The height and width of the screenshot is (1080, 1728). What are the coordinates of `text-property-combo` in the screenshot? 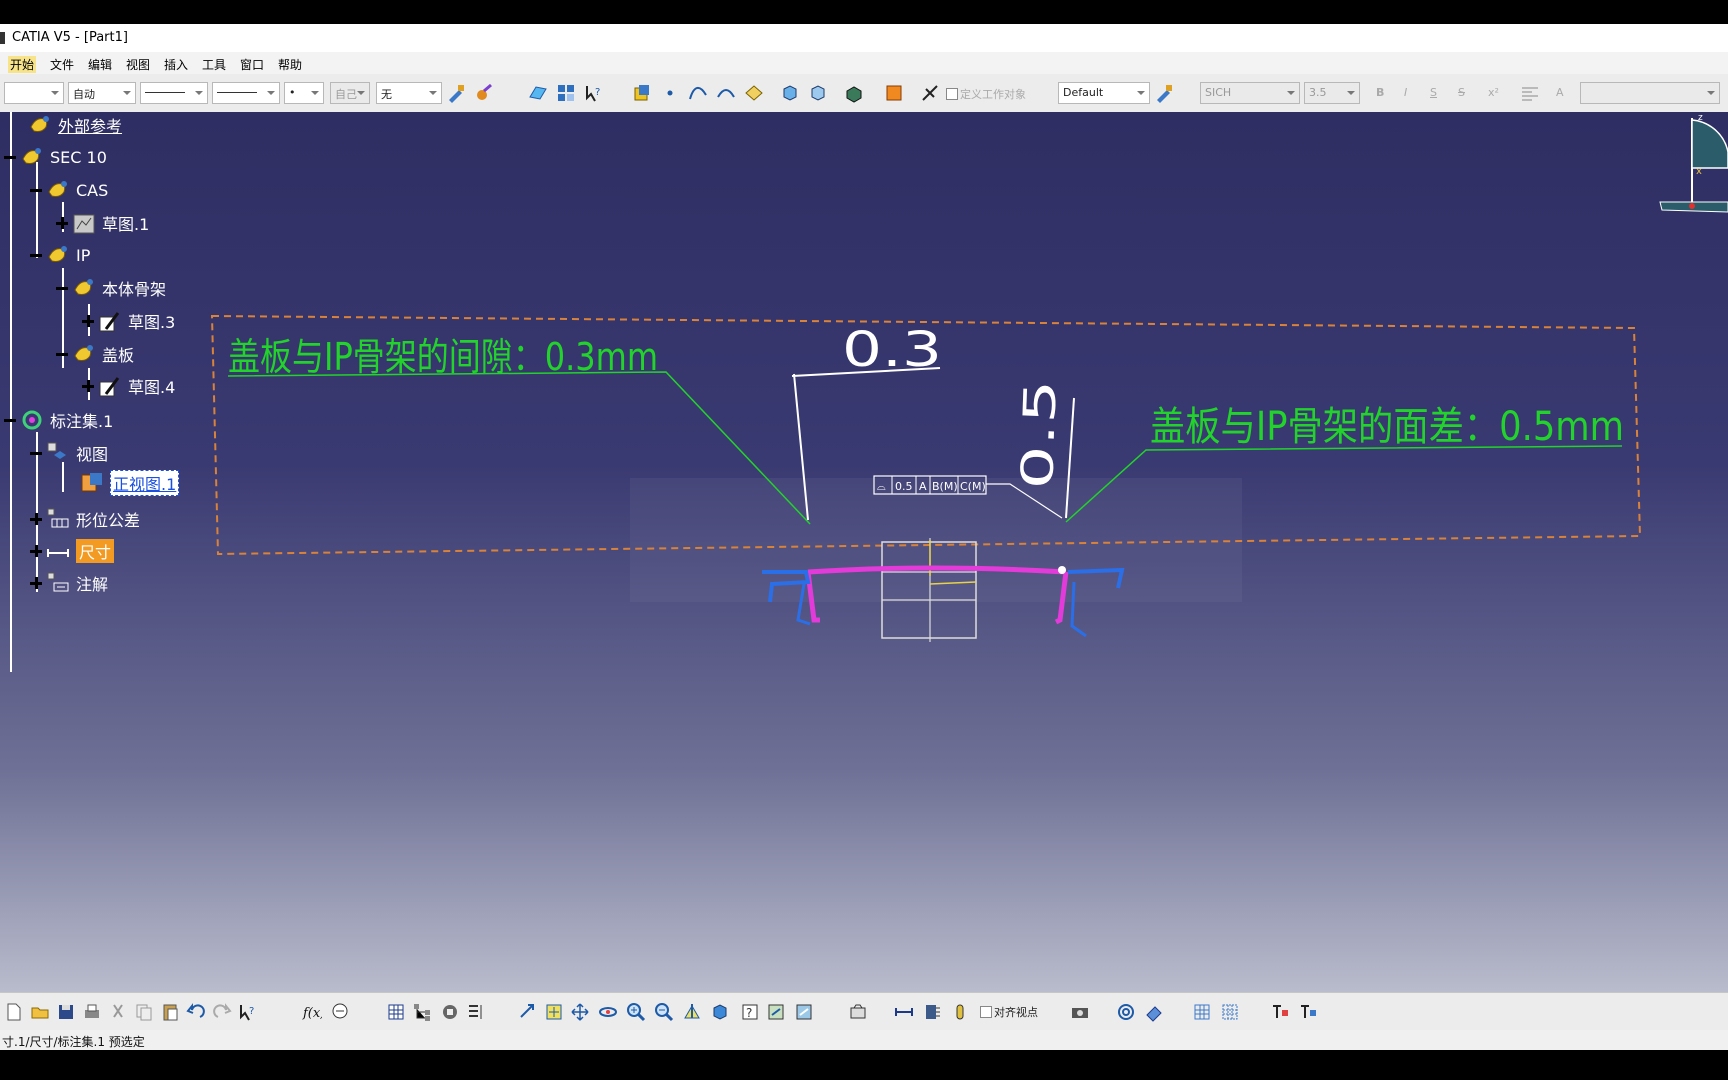 It's located at (1650, 93).